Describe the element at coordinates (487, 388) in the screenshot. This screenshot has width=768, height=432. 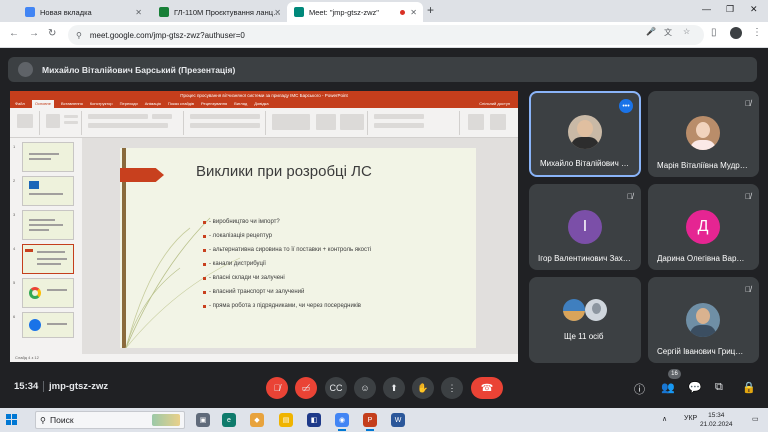
I see `leave-call-button: ☎` at that location.